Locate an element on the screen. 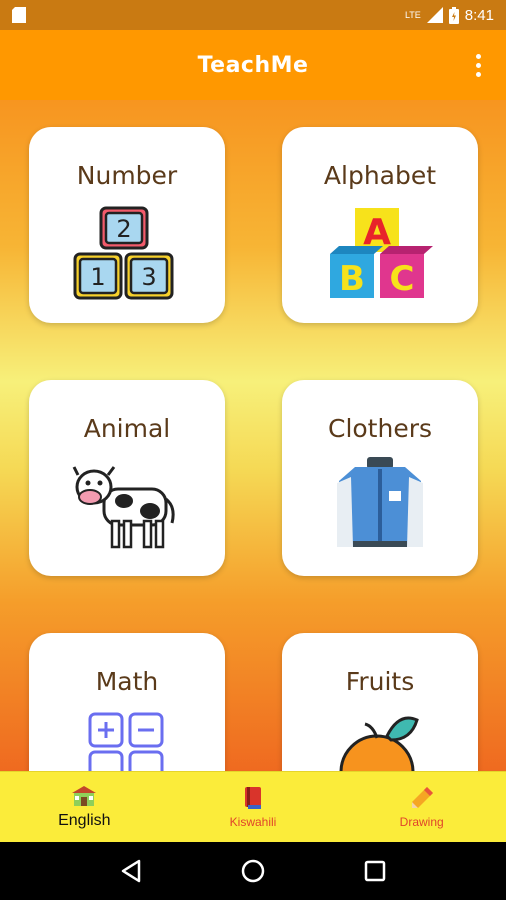  card-label: Math is located at coordinates (127, 681).